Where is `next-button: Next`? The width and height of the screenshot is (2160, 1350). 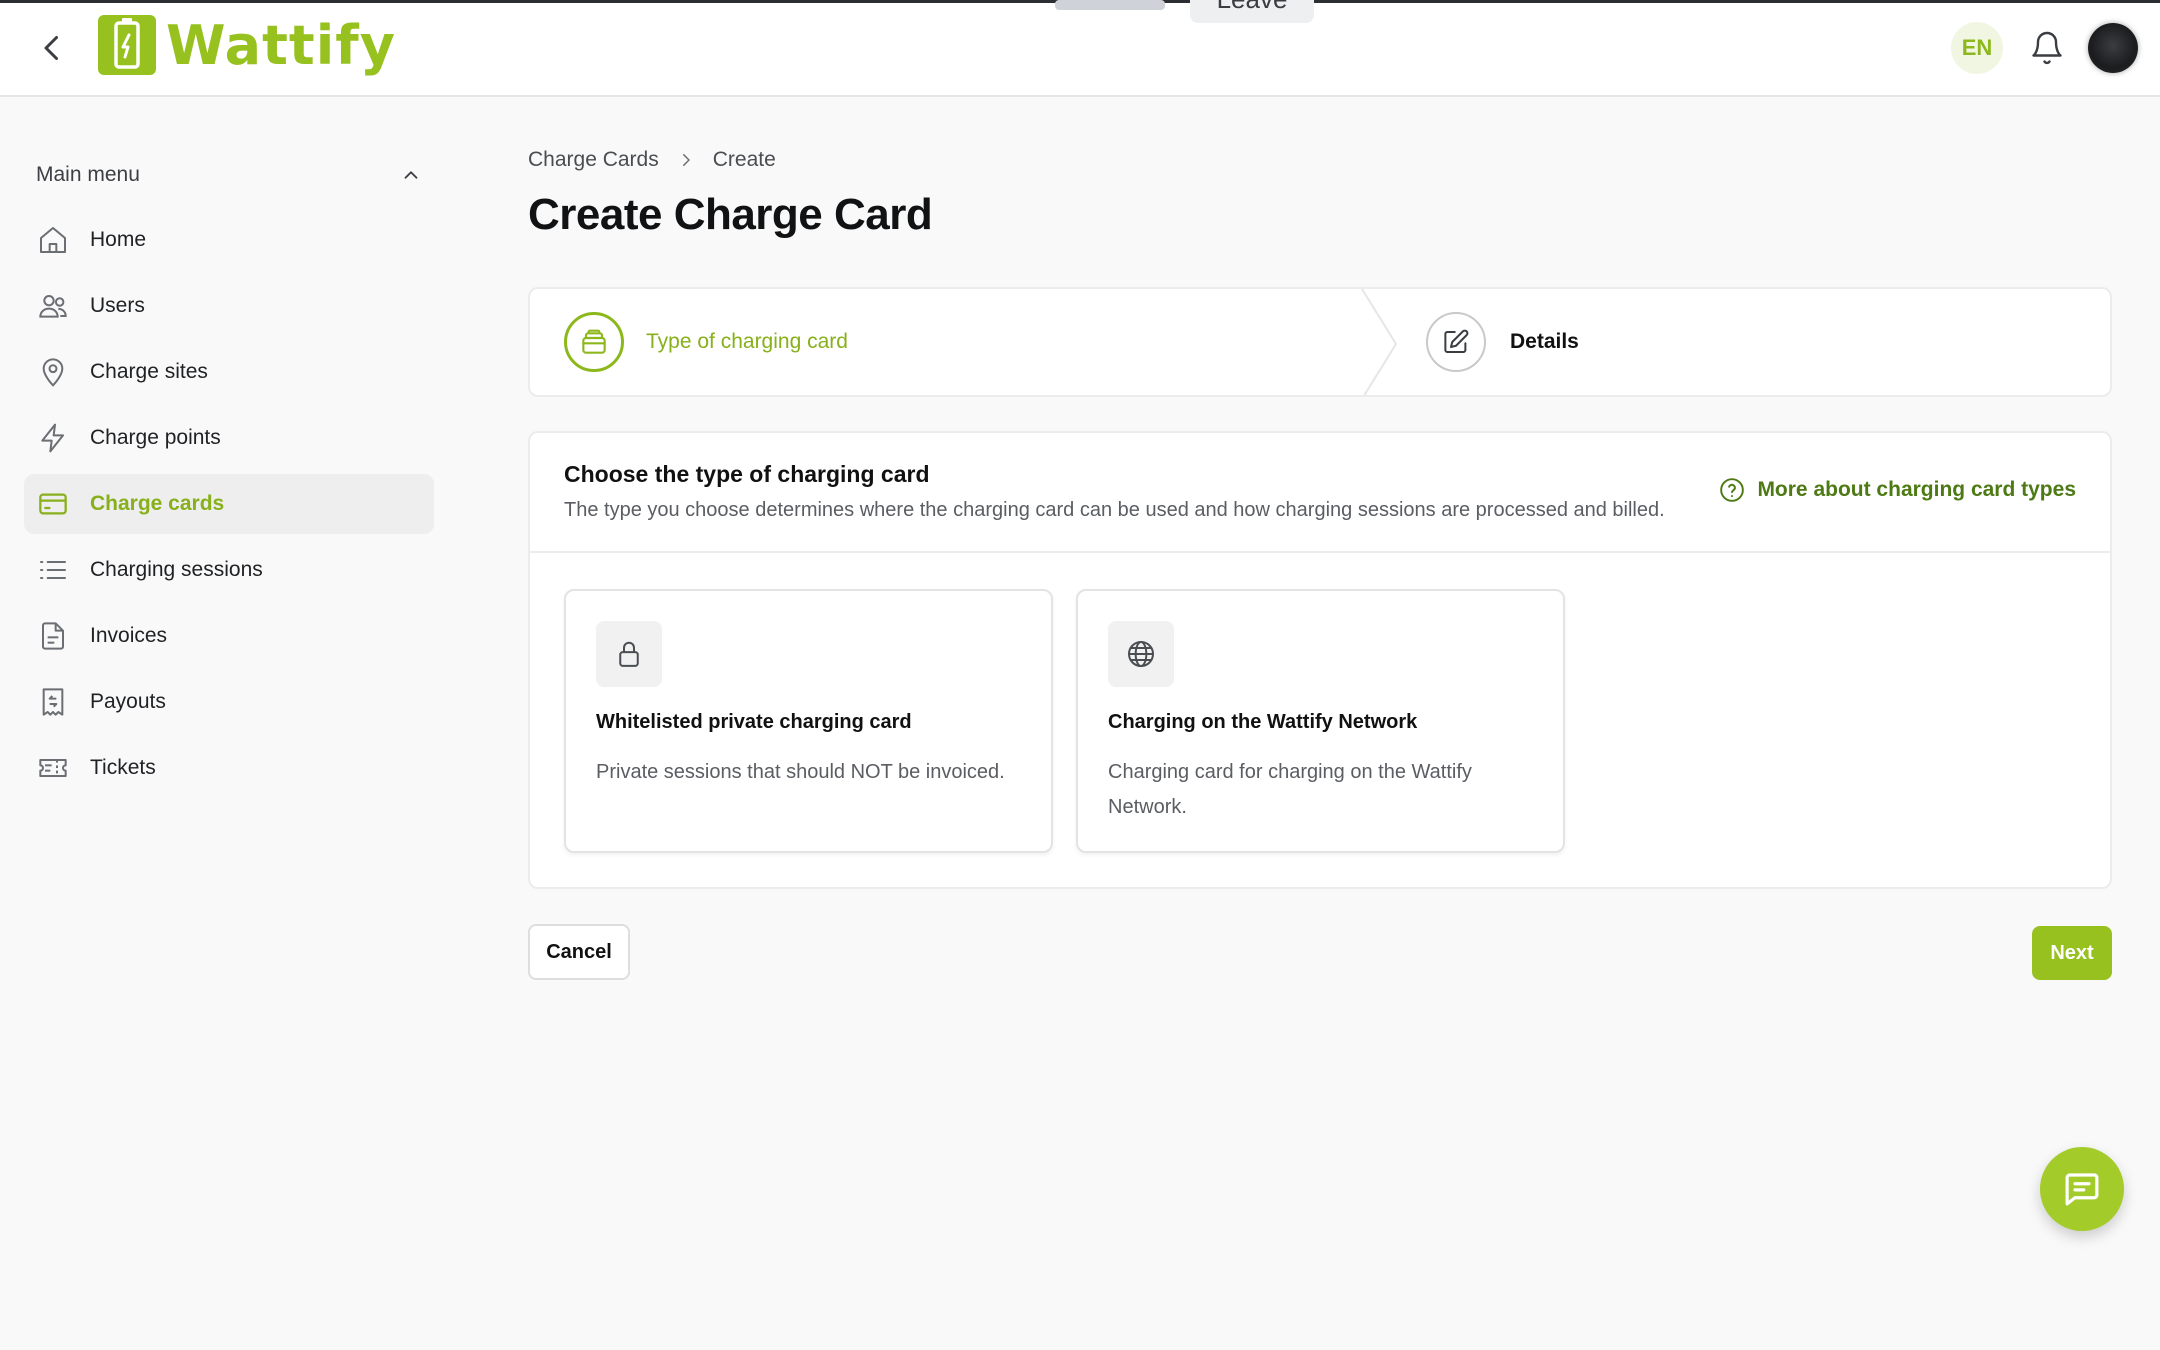
next-button: Next is located at coordinates (2072, 953).